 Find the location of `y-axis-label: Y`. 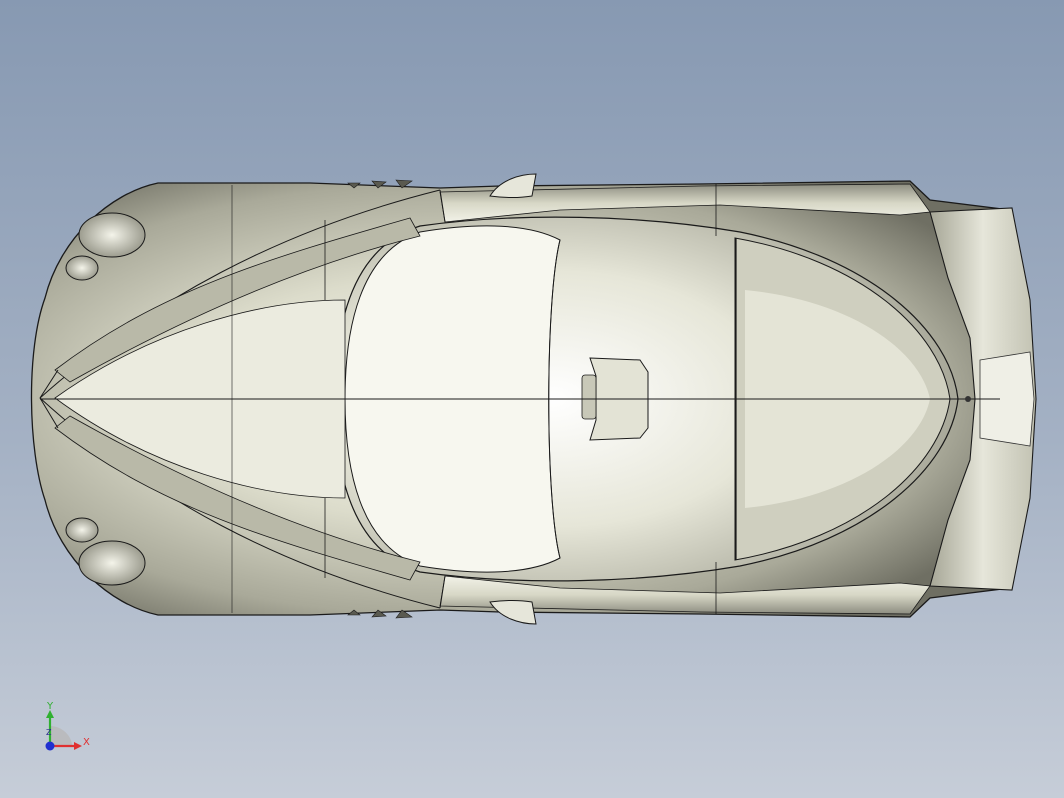

y-axis-label: Y is located at coordinates (50, 706).